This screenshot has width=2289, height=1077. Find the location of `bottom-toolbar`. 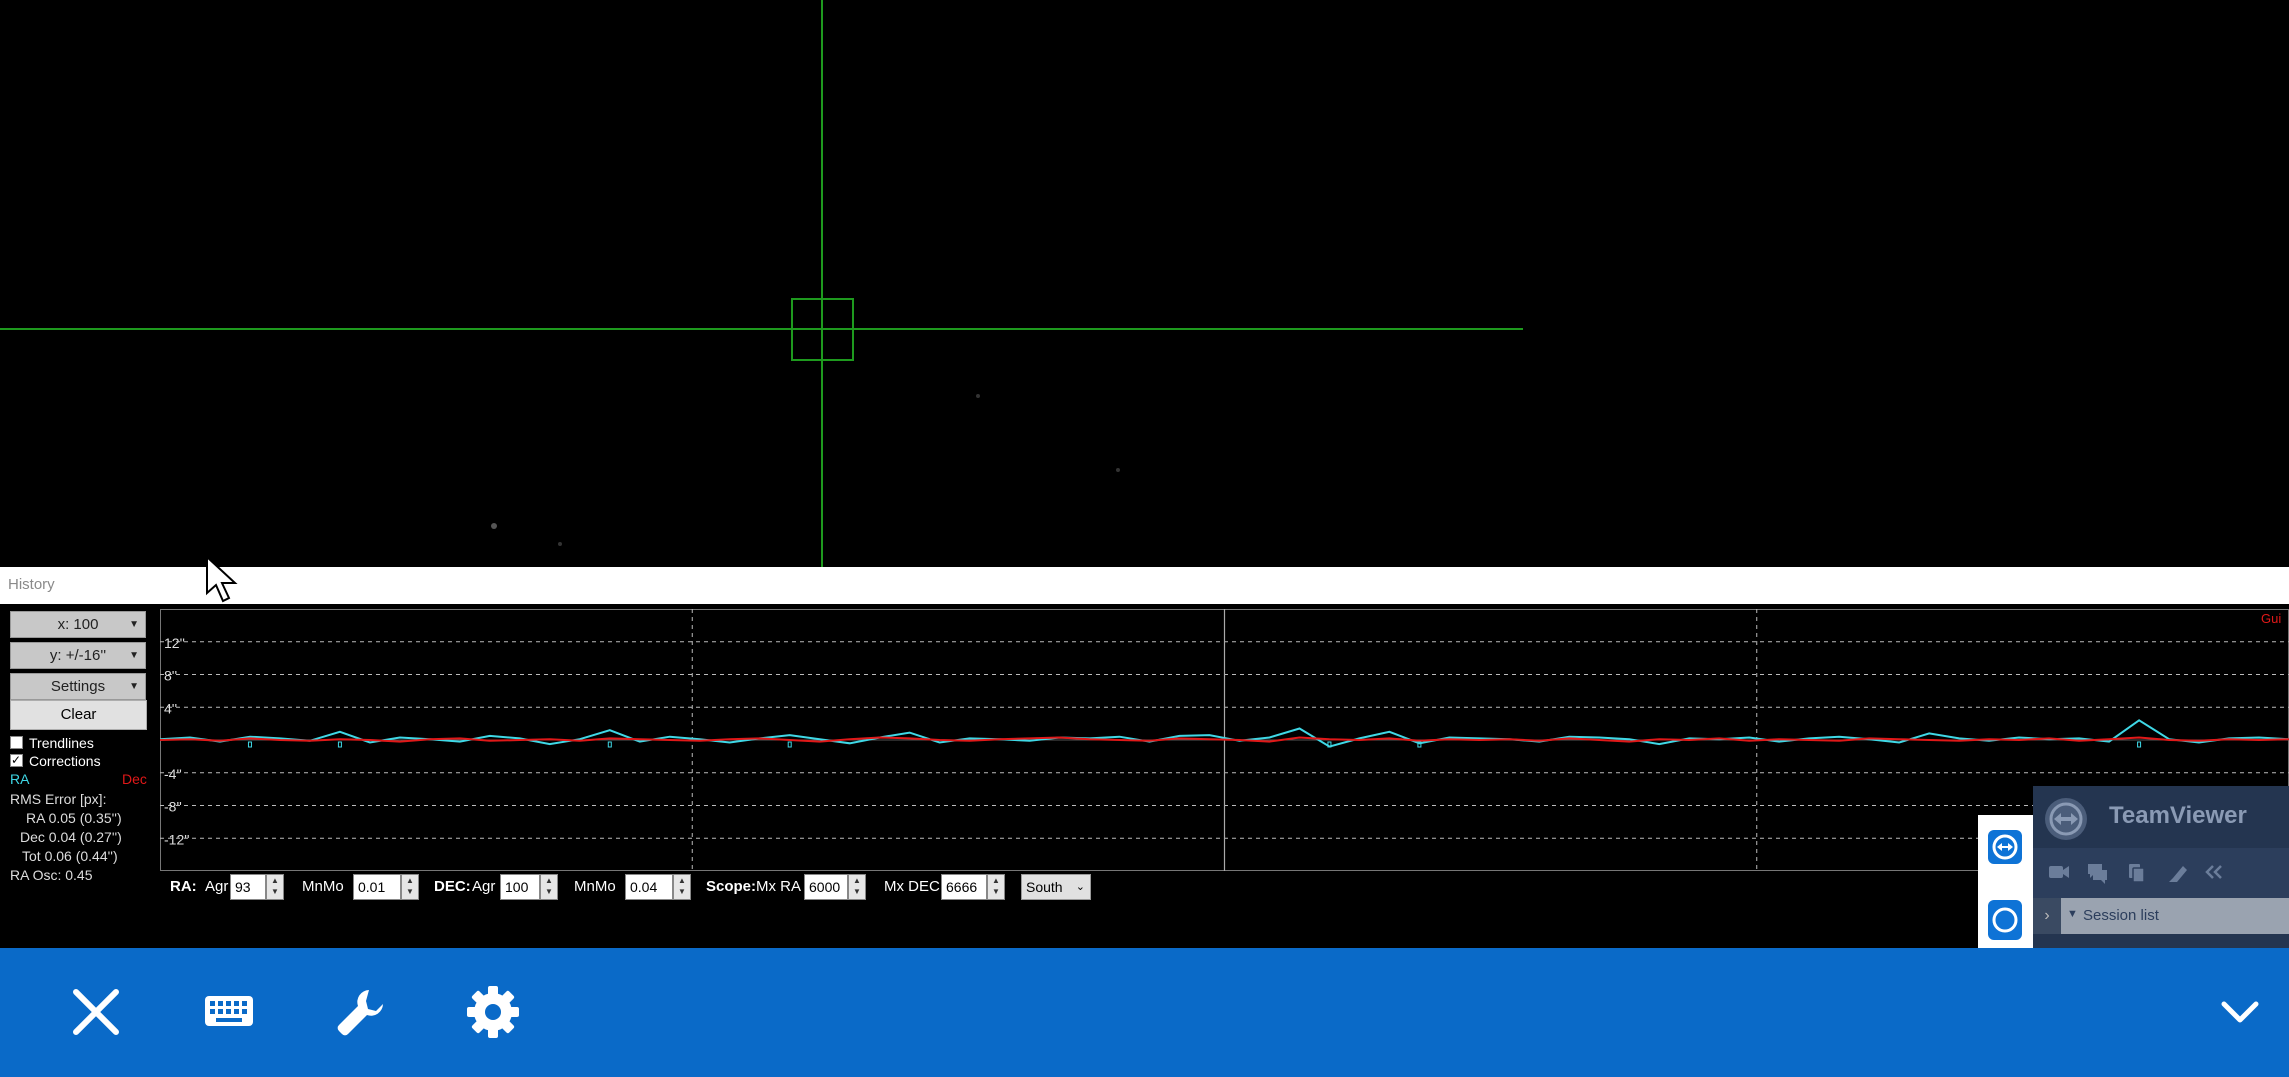

bottom-toolbar is located at coordinates (1144, 1012).